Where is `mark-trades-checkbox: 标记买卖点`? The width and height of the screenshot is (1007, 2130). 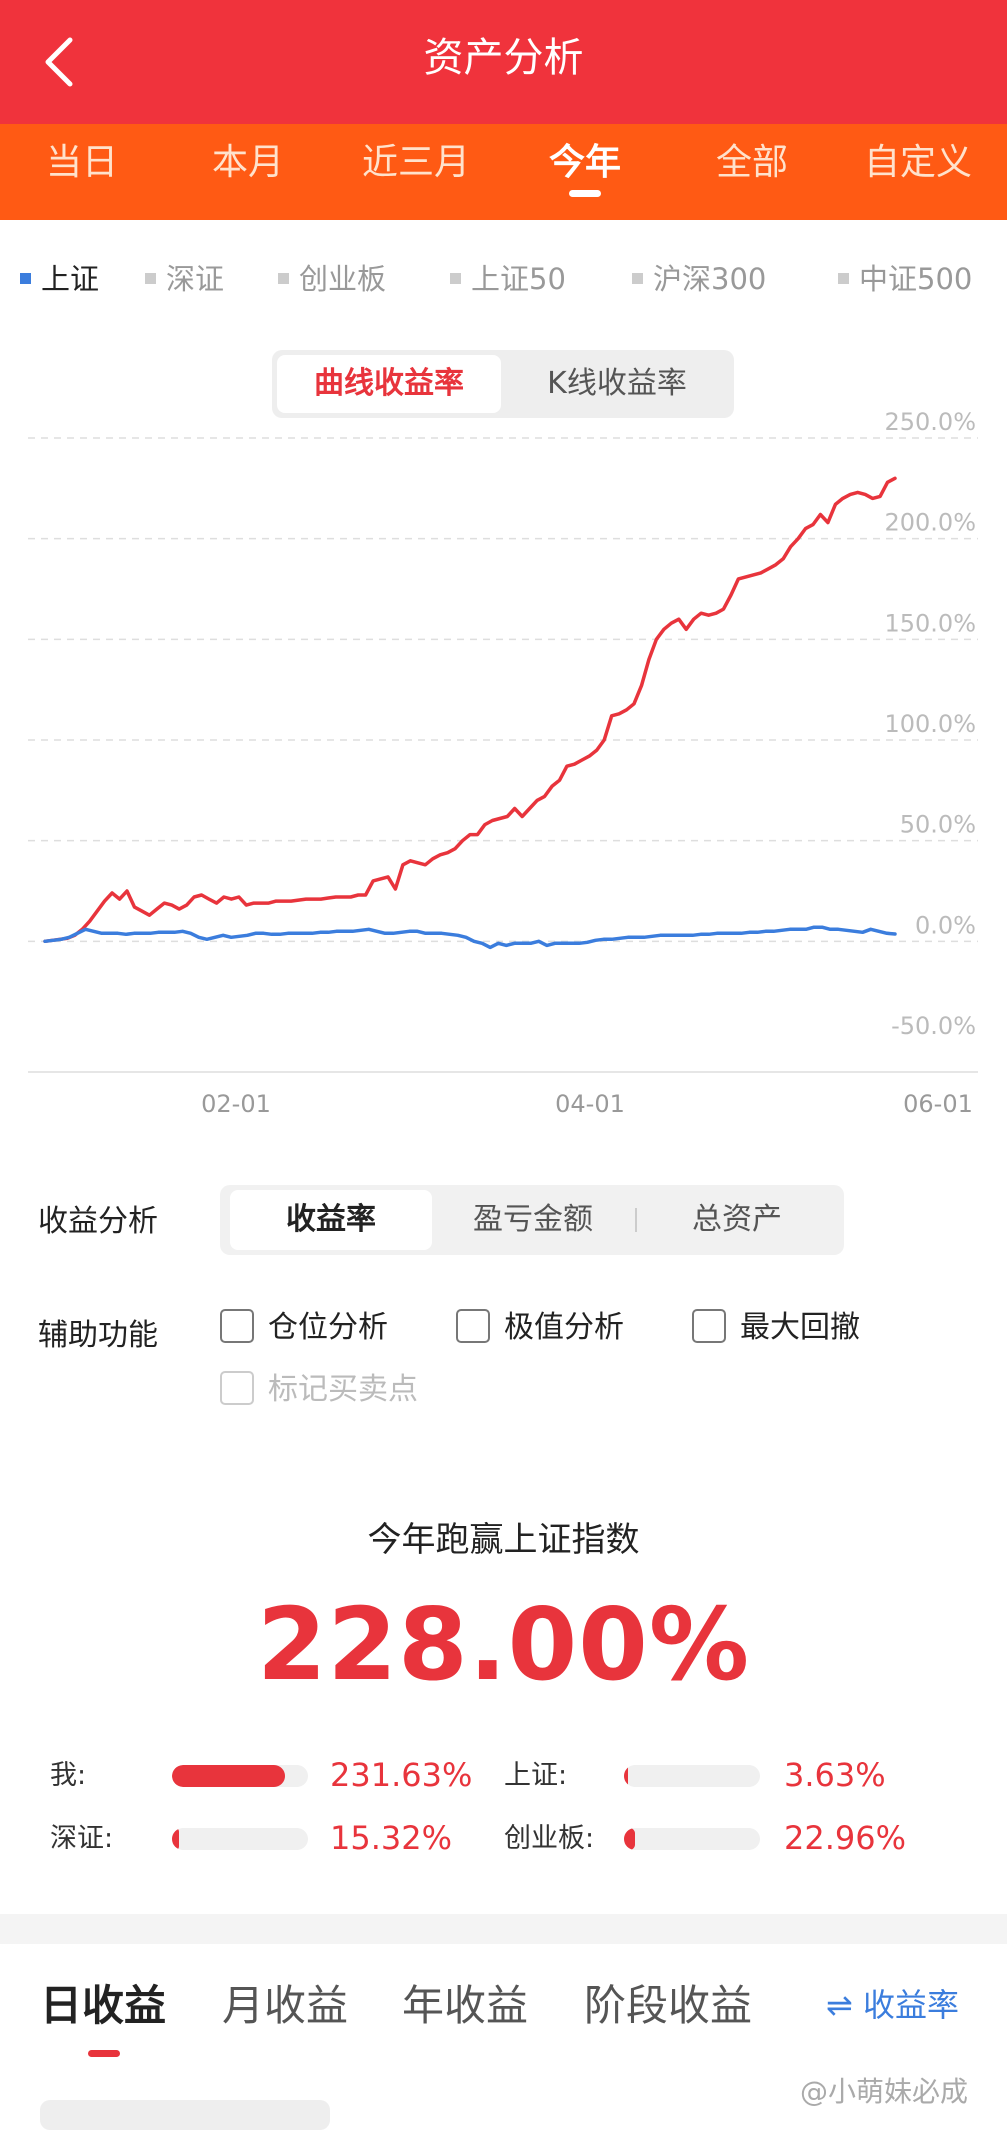 mark-trades-checkbox: 标记买卖点 is located at coordinates (319, 1390).